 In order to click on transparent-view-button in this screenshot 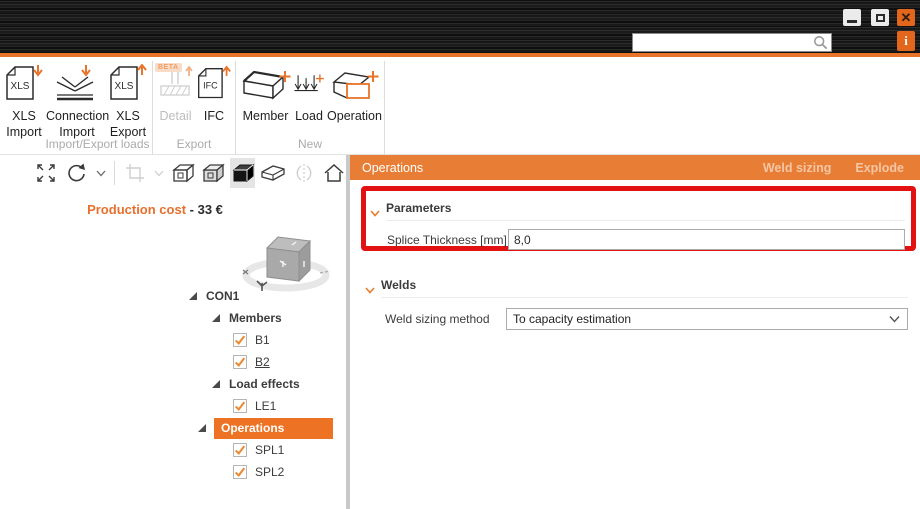, I will do `click(273, 173)`.